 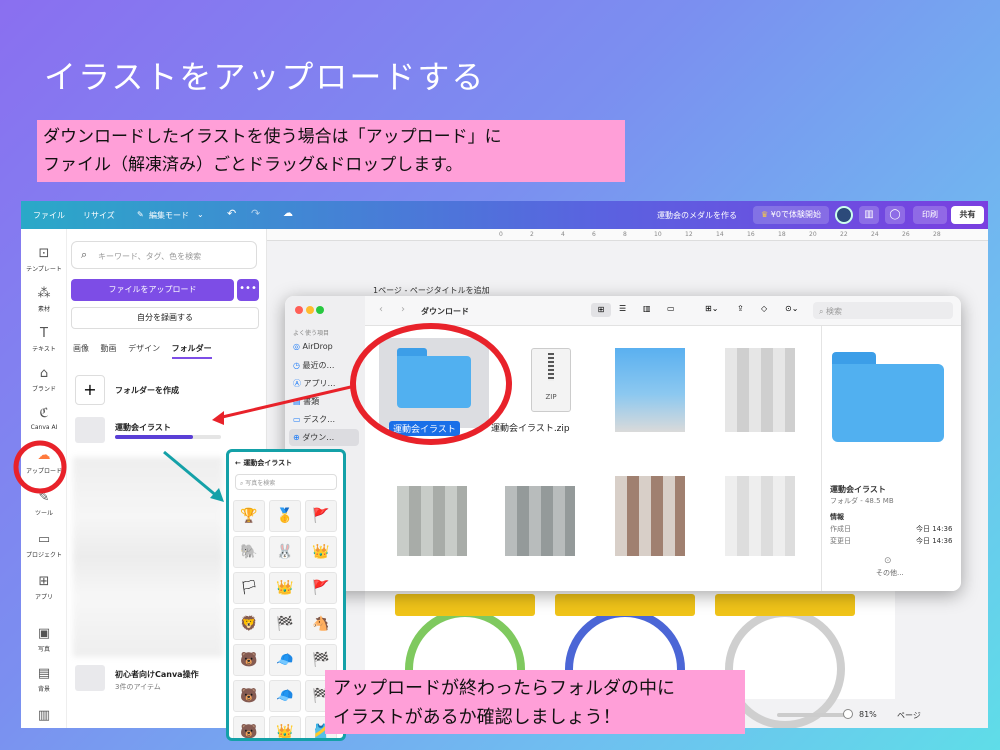 I want to click on page-title: 1ページ - ページタイトルを追加, so click(x=431, y=290).